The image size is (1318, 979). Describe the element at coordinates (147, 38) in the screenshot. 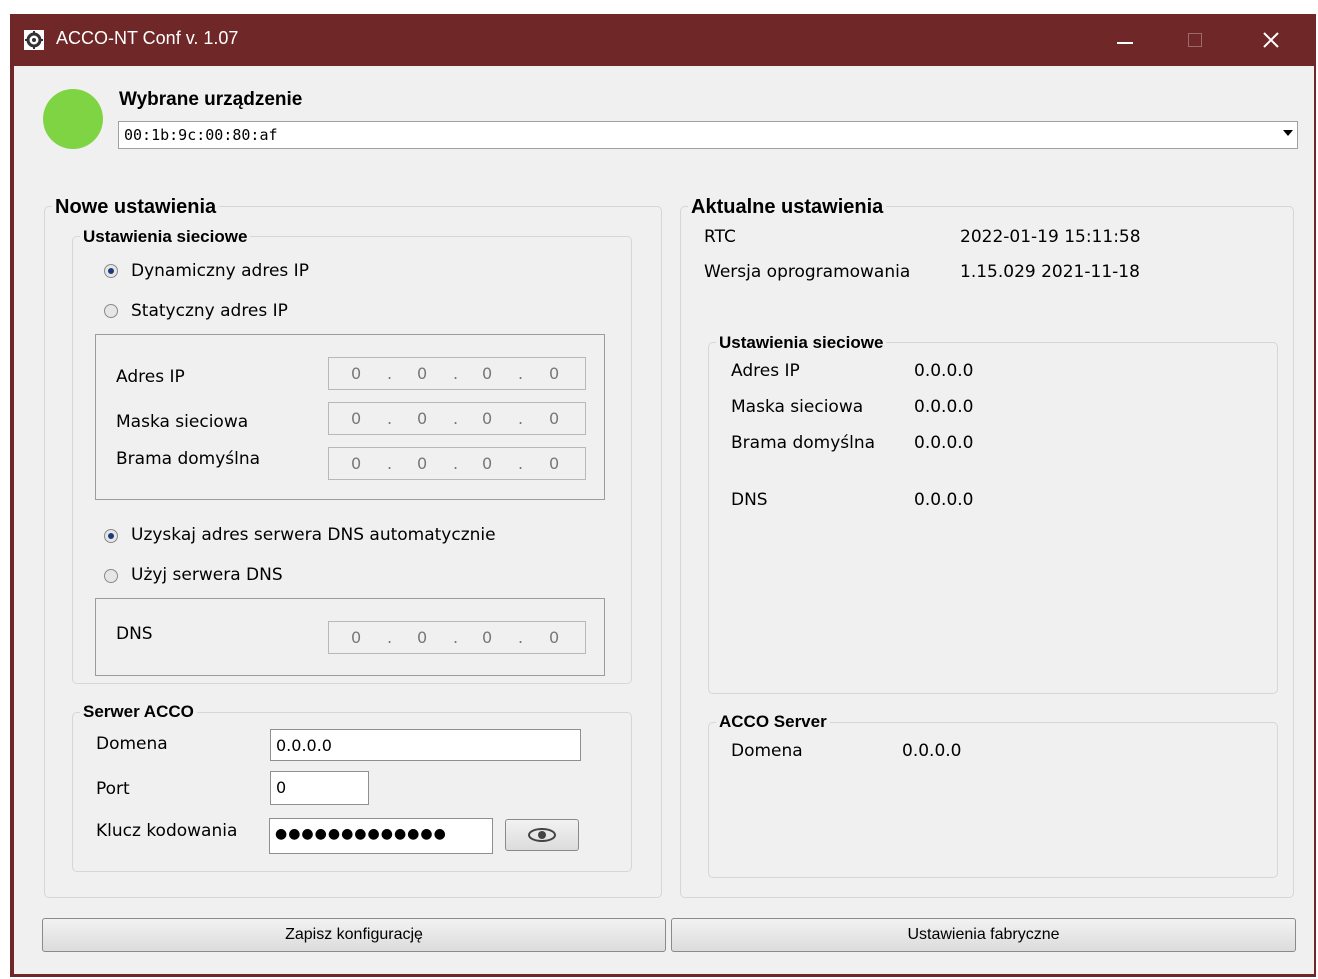

I see `window-title: ACCO-NT Conf v. 1.07` at that location.